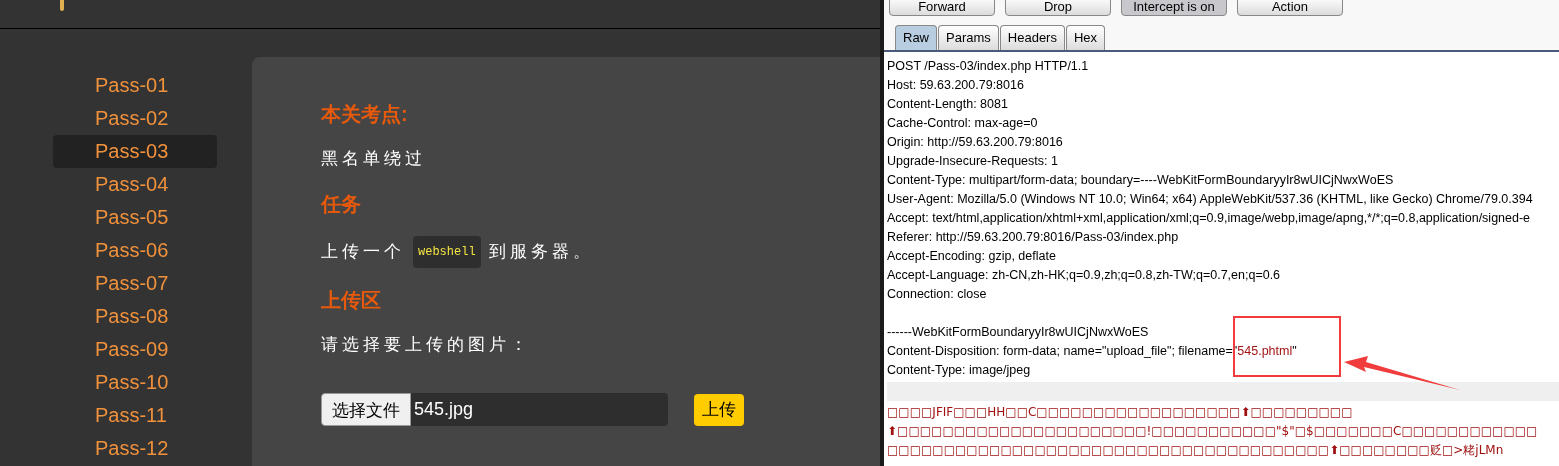  I want to click on code-snippet: webshell, so click(447, 252).